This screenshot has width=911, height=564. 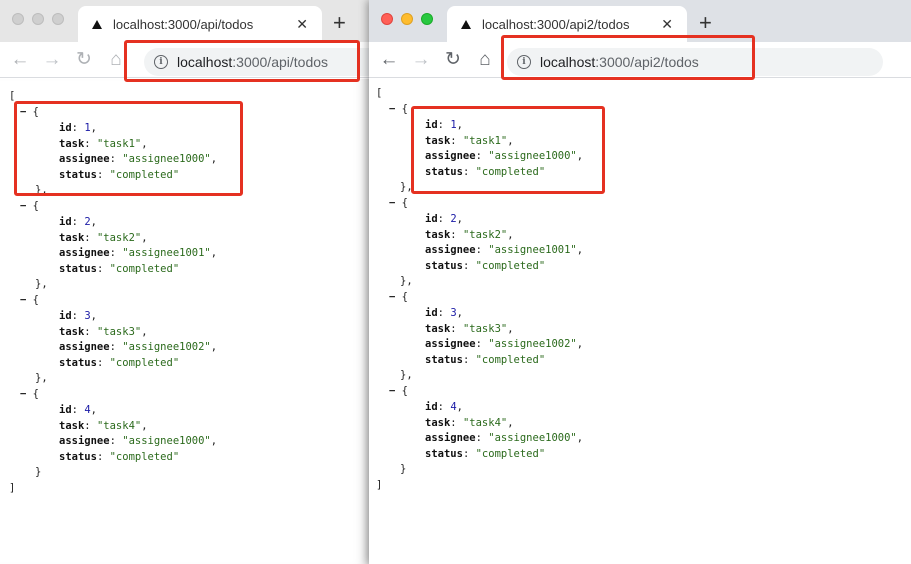 What do you see at coordinates (556, 24) in the screenshot?
I see `tab-title: localhost:3000/api2/todos` at bounding box center [556, 24].